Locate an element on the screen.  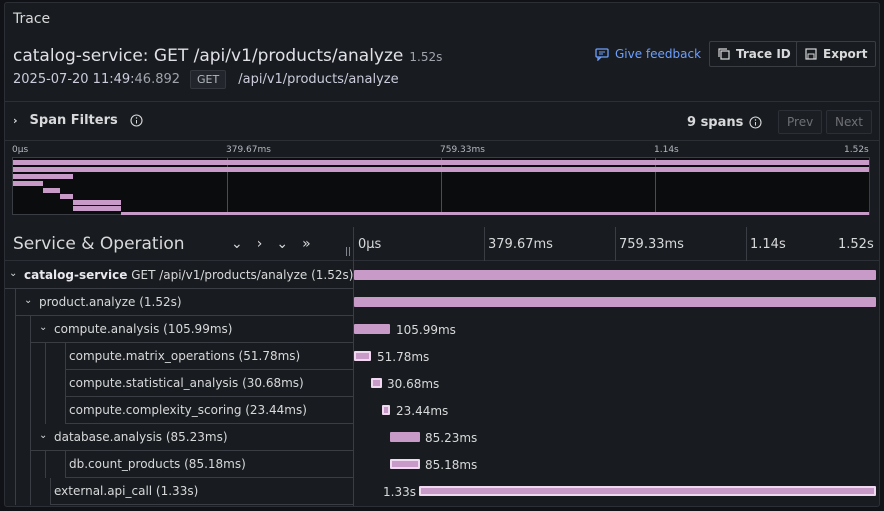
timeline-tick-label: 1.52s is located at coordinates (856, 244).